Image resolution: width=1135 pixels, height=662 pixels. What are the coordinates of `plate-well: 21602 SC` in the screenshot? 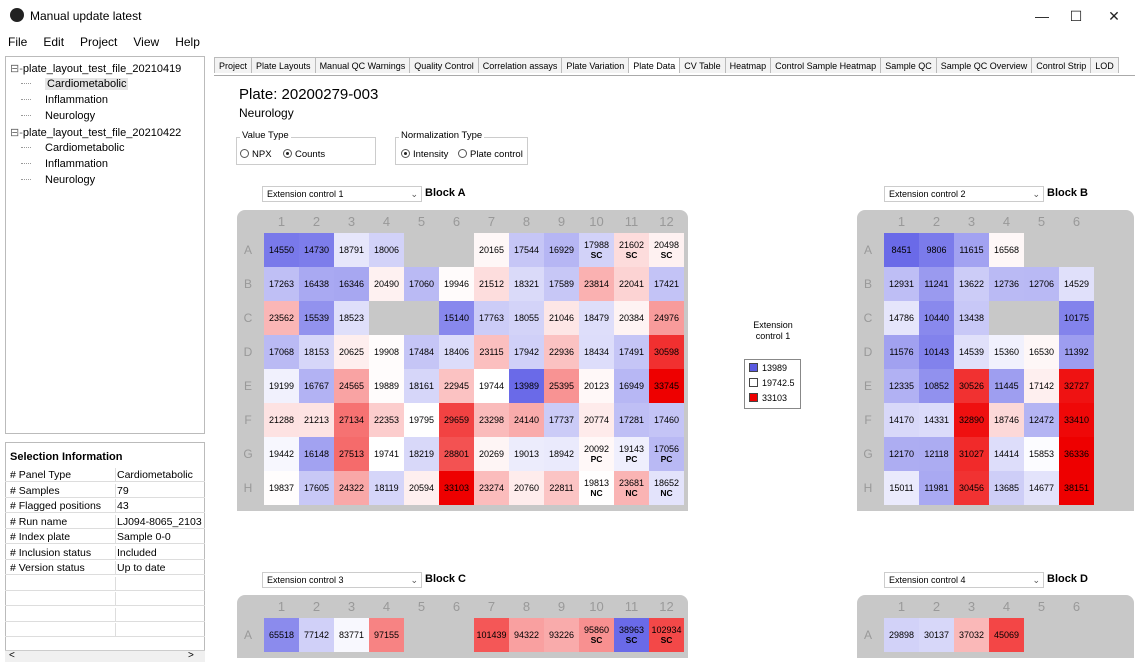 It's located at (631, 250).